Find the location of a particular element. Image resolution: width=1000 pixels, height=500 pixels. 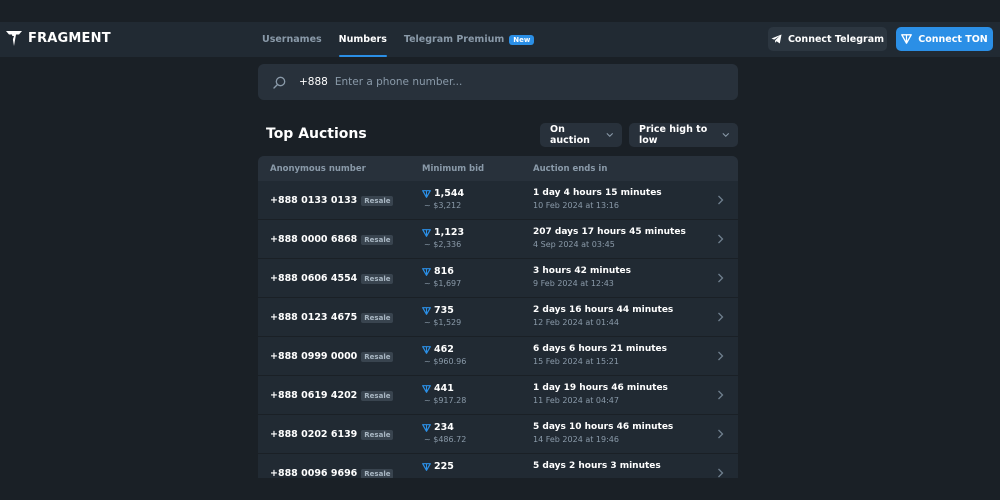

bid-ton-value: 735 is located at coordinates (444, 310).